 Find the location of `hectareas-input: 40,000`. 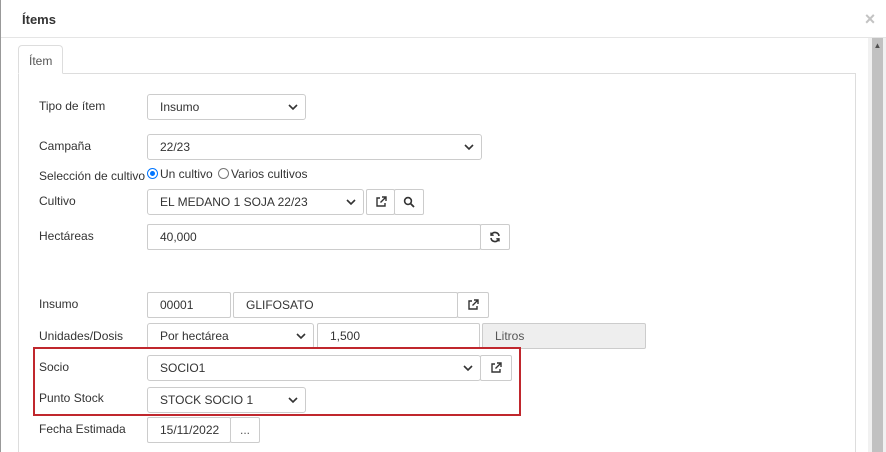

hectareas-input: 40,000 is located at coordinates (314, 237).